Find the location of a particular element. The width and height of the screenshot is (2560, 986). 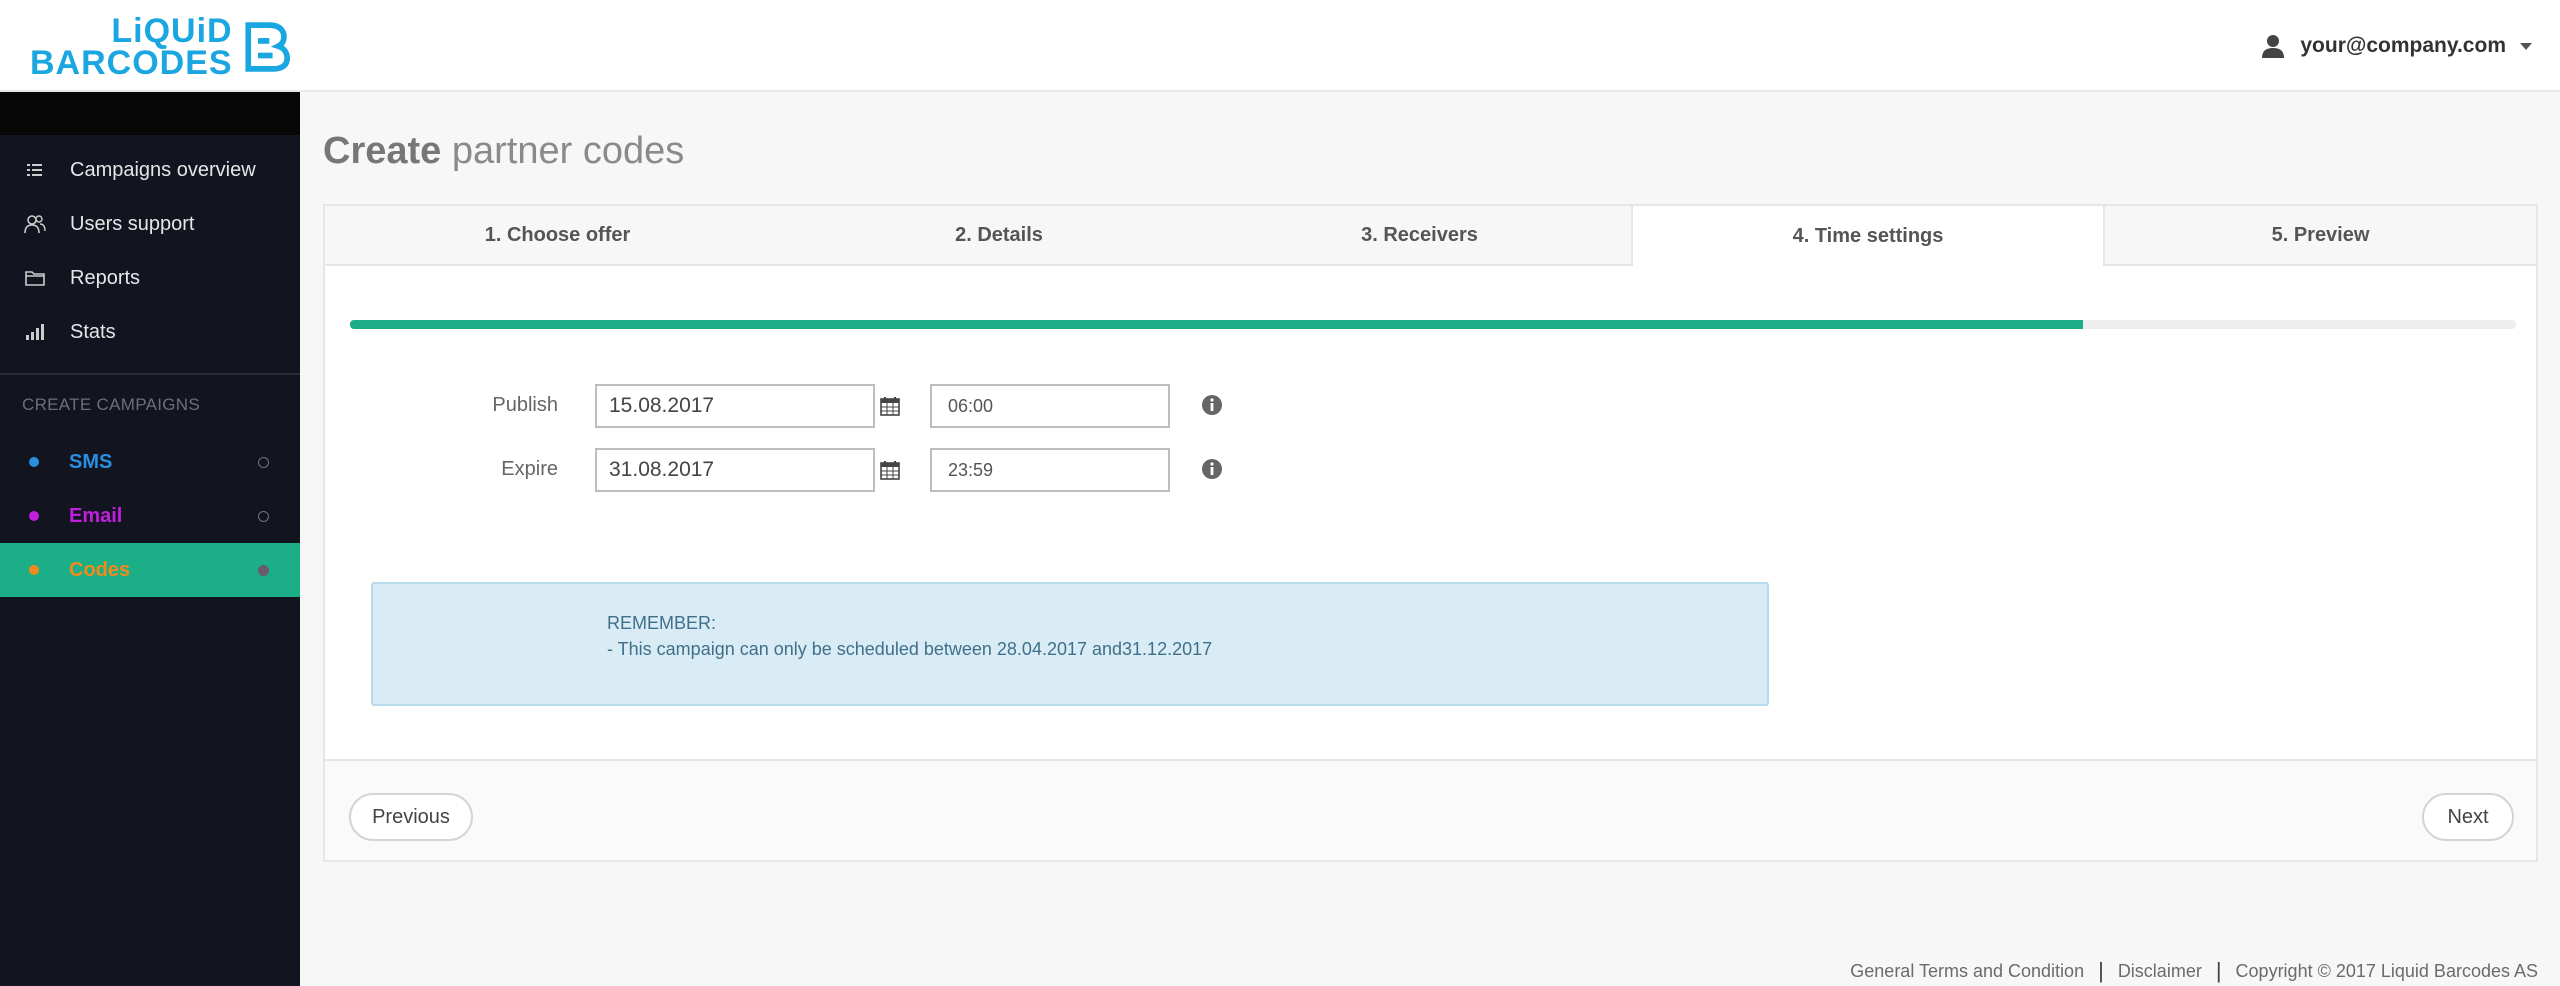

page-title-rest: partner codes is located at coordinates (563, 151).